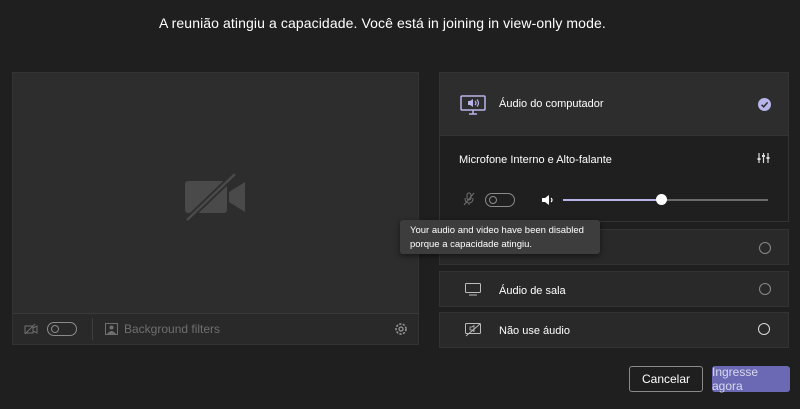  I want to click on cancel-button: Cancelar, so click(666, 379).